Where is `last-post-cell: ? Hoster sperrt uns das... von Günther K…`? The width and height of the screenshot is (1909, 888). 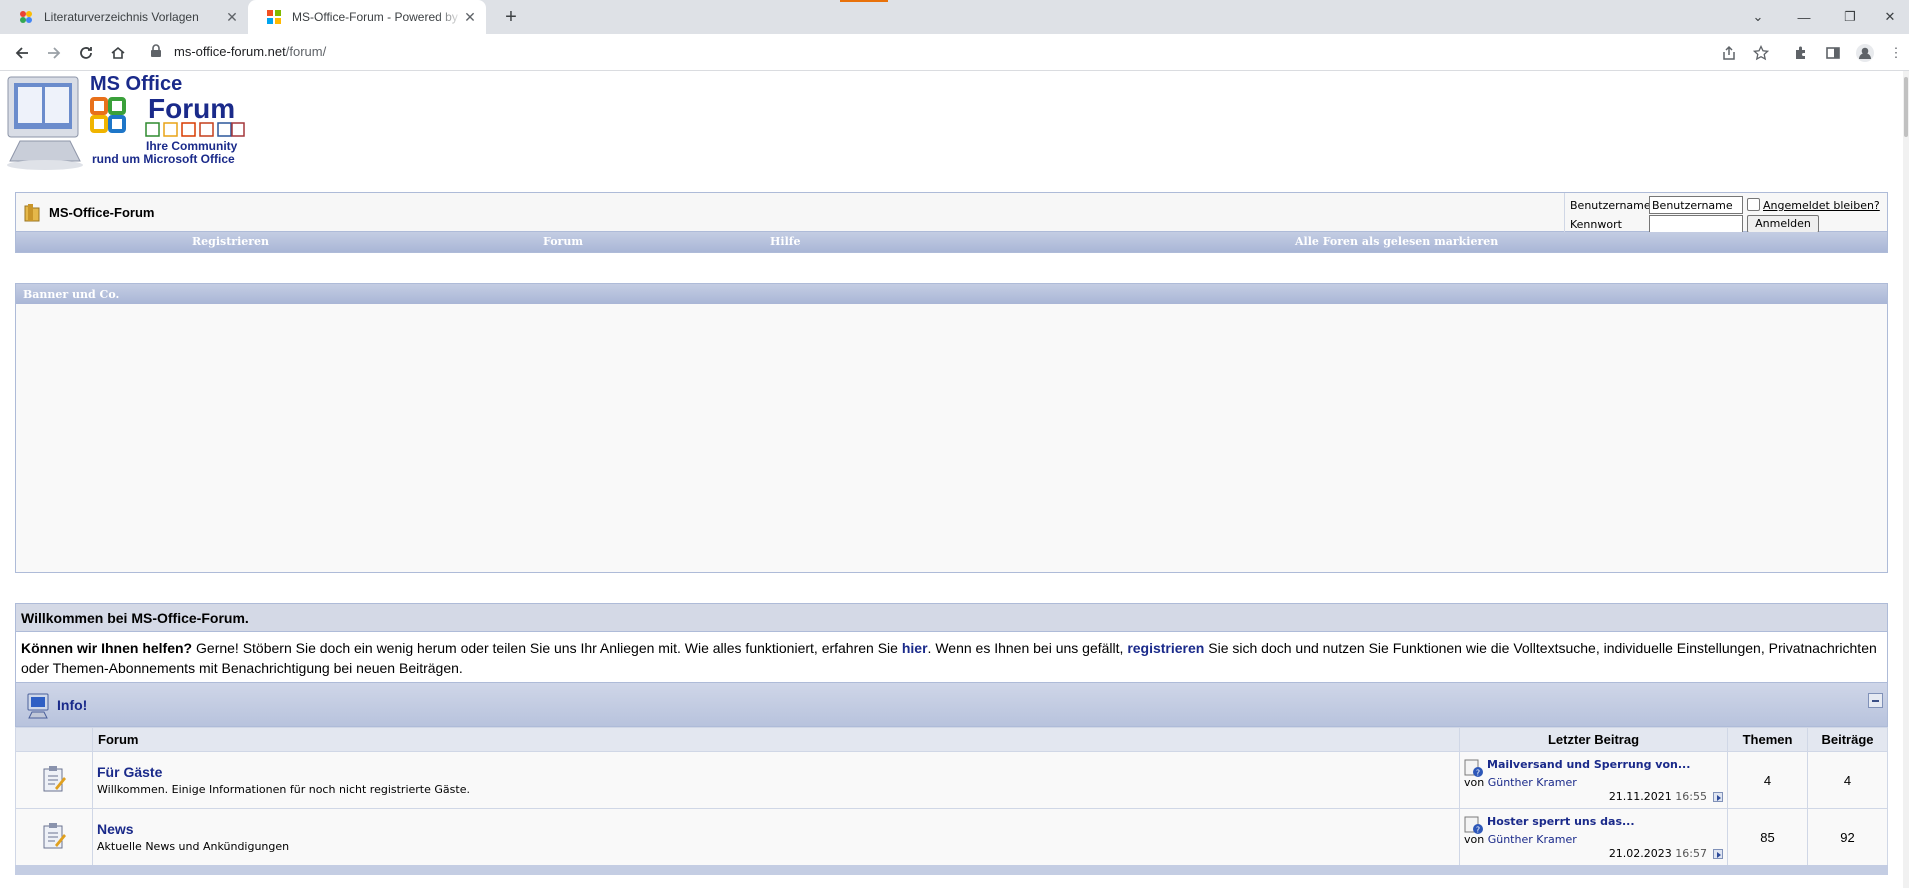
last-post-cell: ? Hoster sperrt uns das... von Günther K… is located at coordinates (1593, 837).